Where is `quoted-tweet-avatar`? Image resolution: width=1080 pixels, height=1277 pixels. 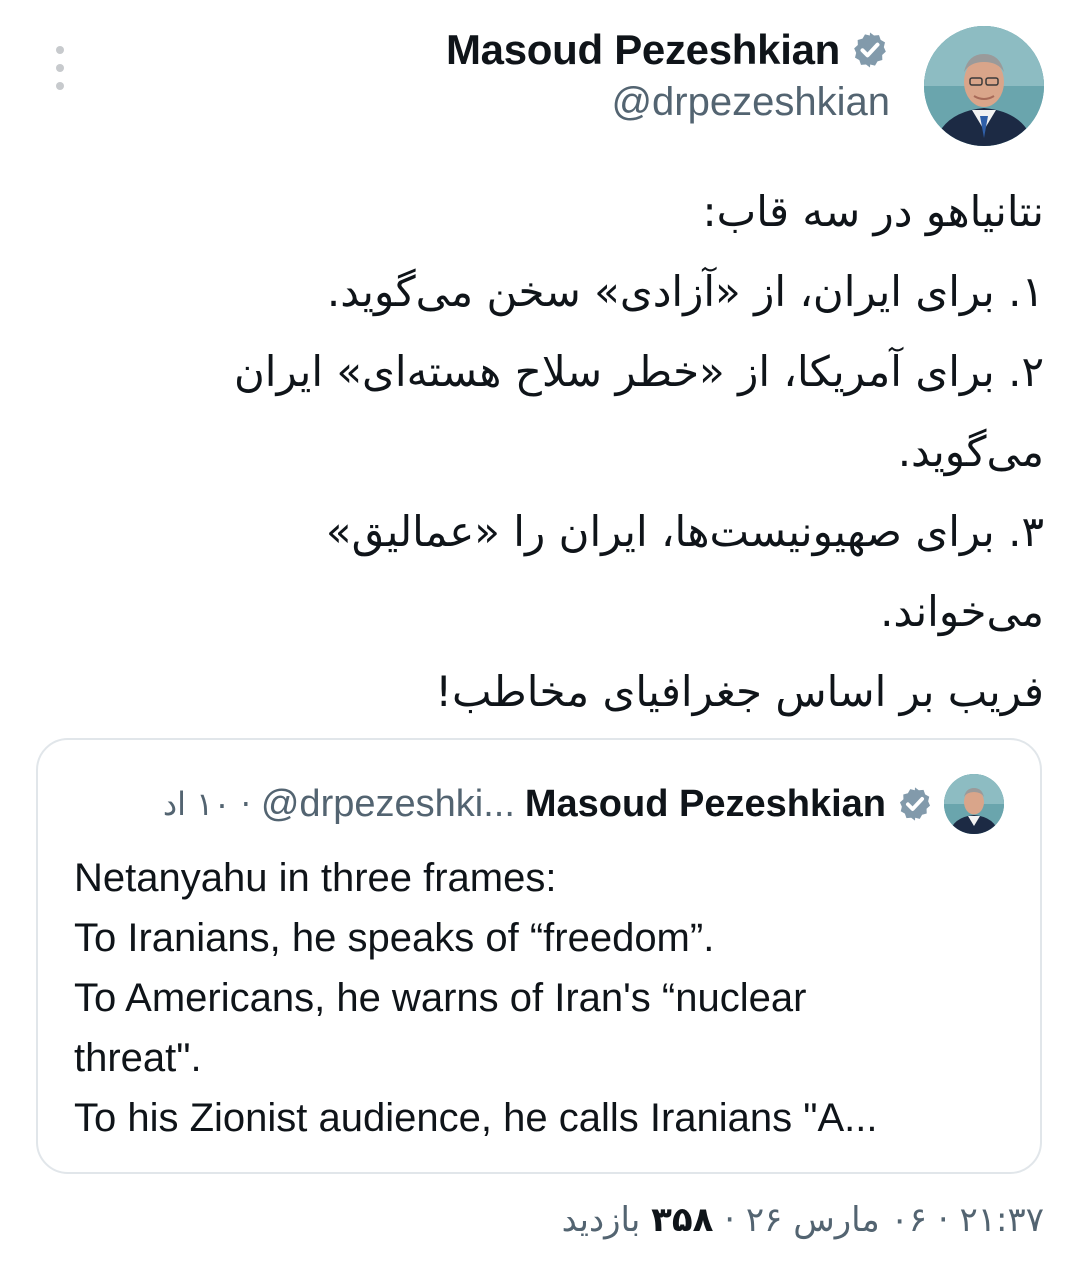
quoted-tweet-avatar is located at coordinates (974, 804).